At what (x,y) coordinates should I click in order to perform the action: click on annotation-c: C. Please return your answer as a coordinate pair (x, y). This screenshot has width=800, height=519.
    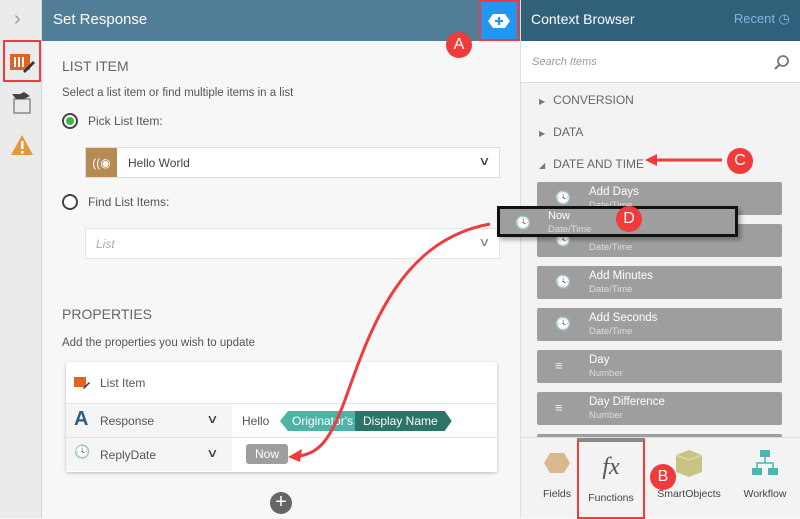
    Looking at the image, I should click on (740, 161).